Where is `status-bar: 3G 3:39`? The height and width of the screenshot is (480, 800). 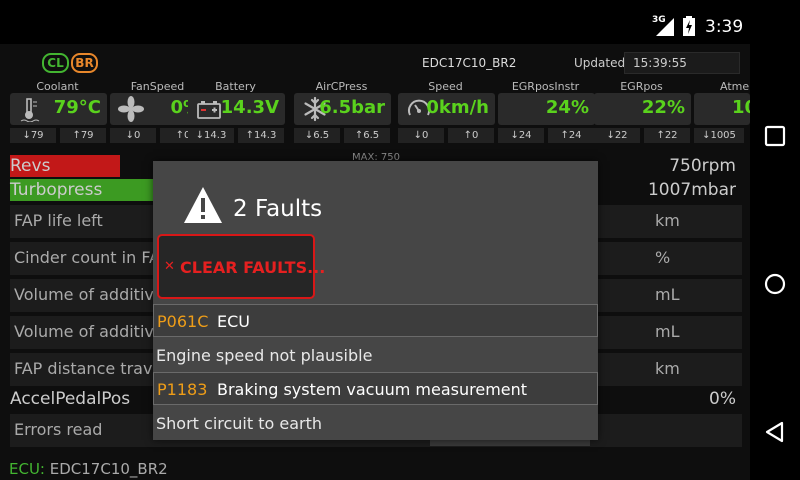
status-bar: 3G 3:39 is located at coordinates (400, 22).